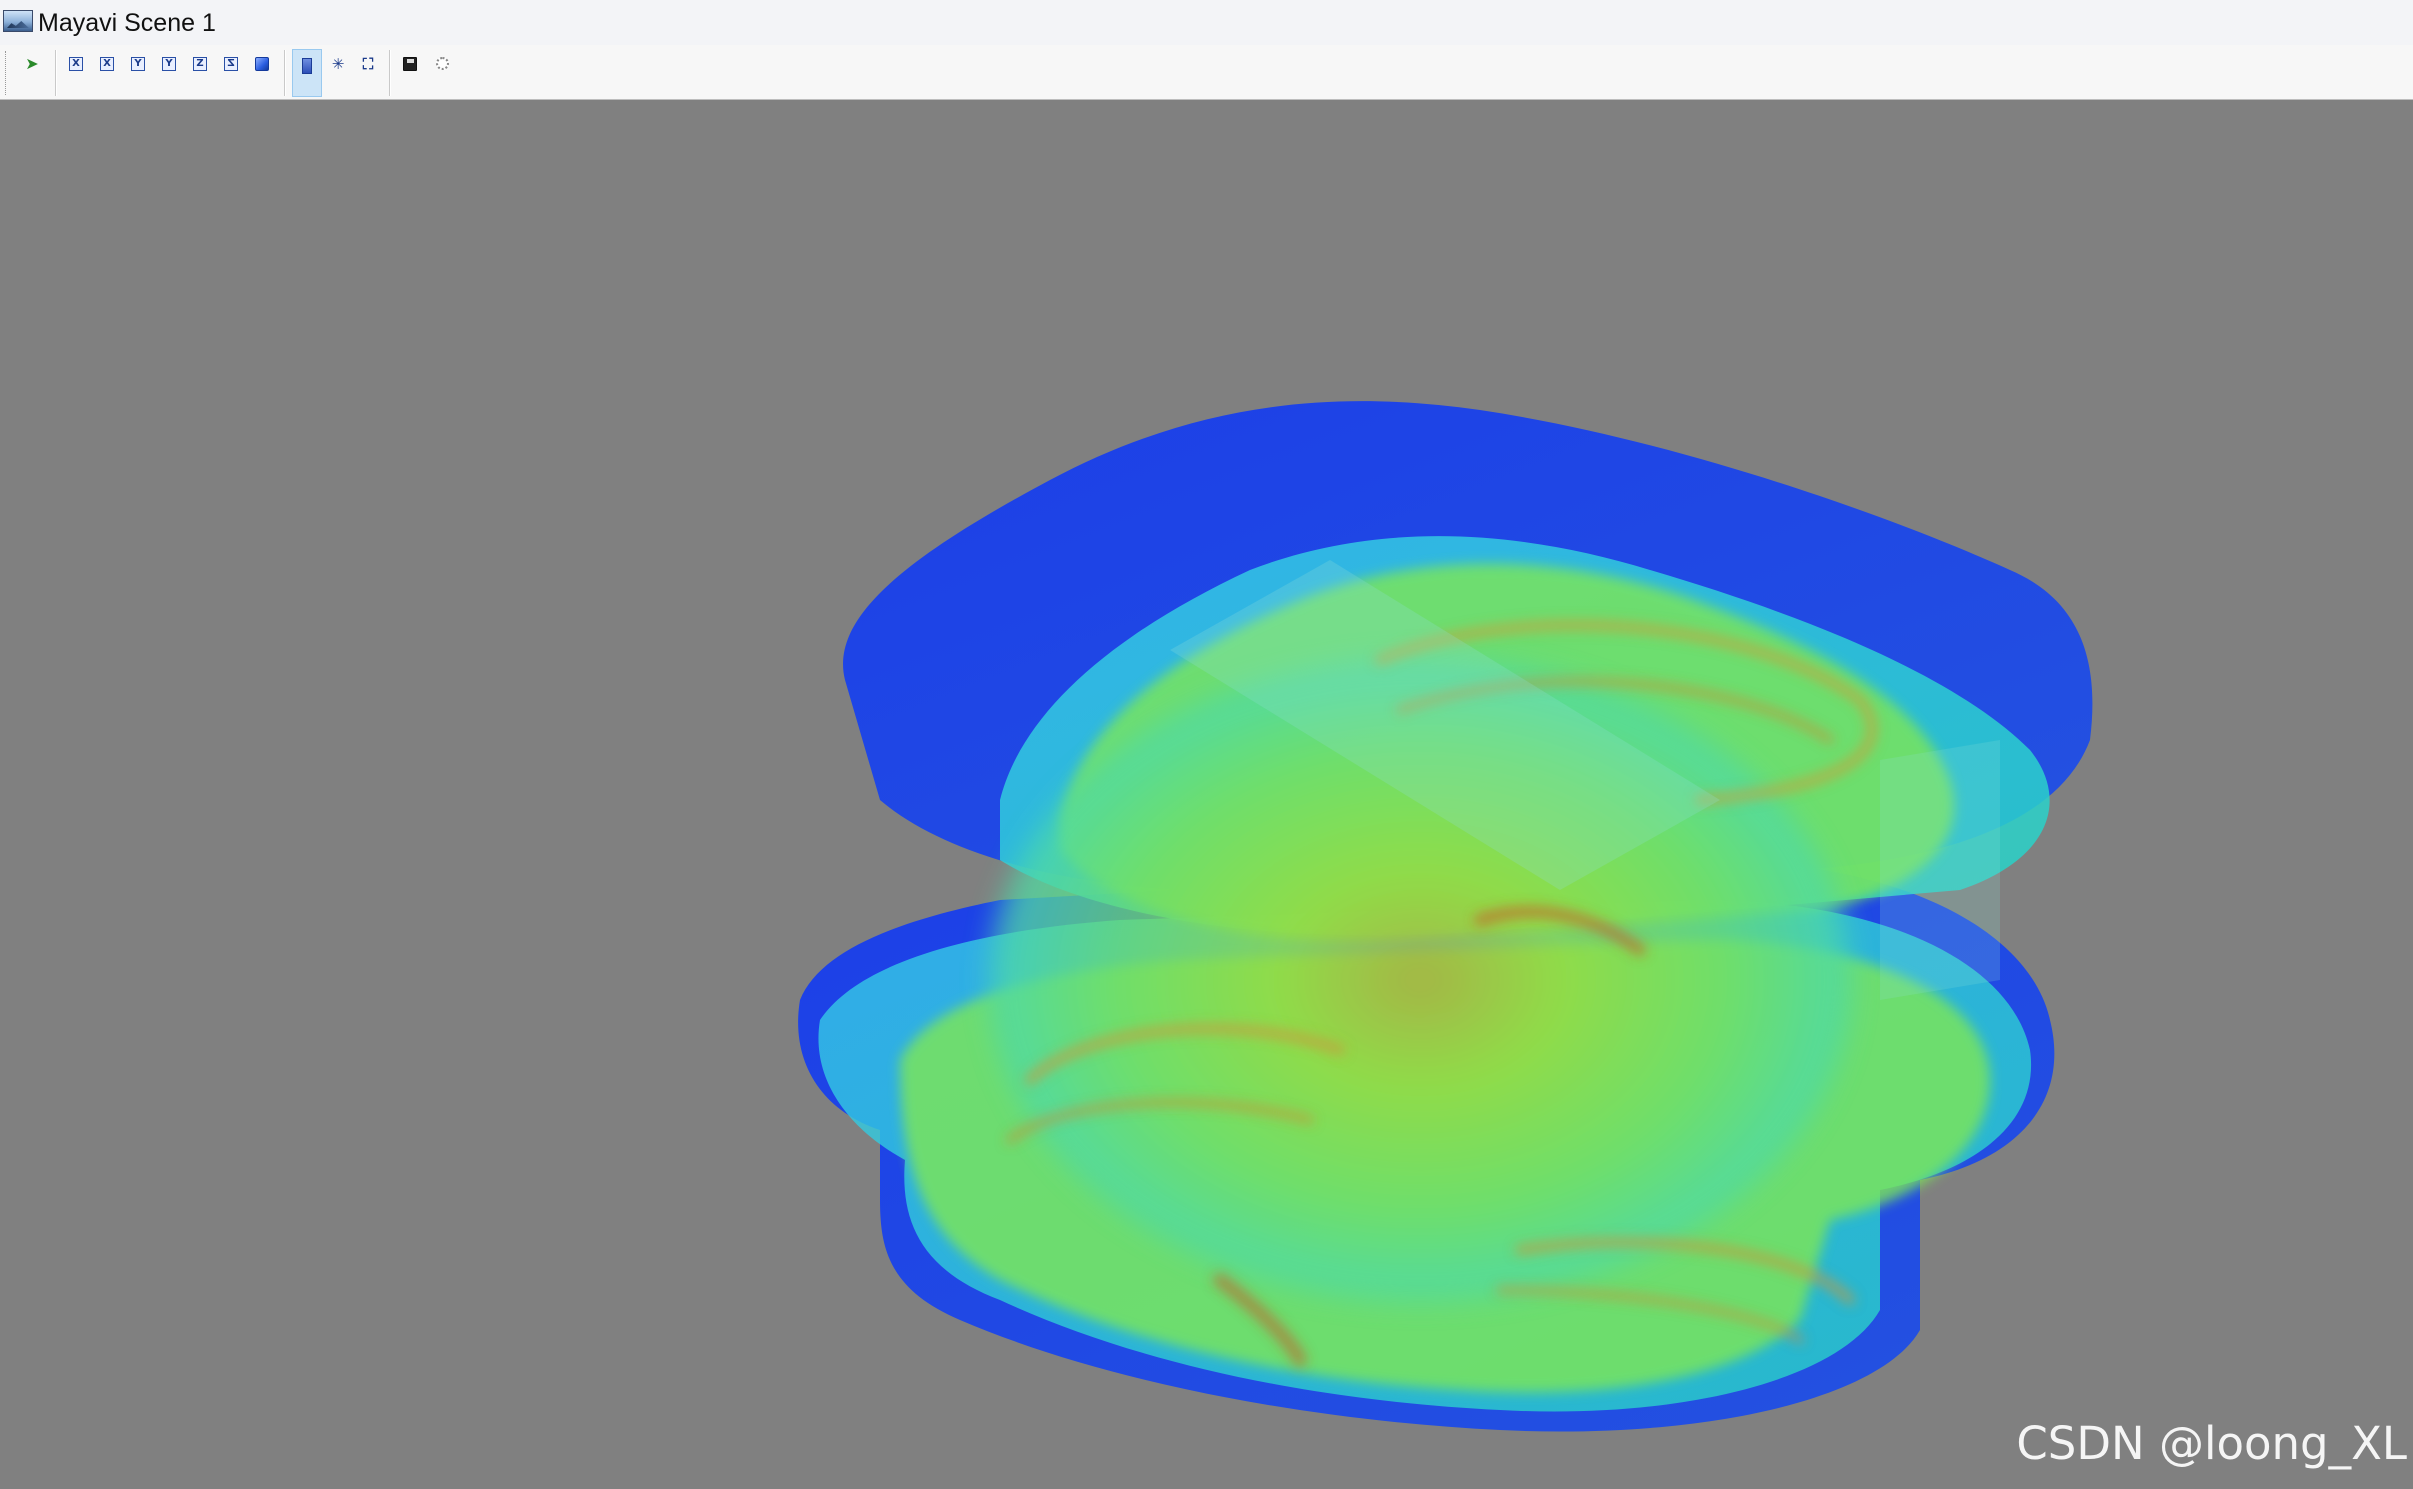 The width and height of the screenshot is (2413, 1489). I want to click on toolbar-grip, so click(6, 73).